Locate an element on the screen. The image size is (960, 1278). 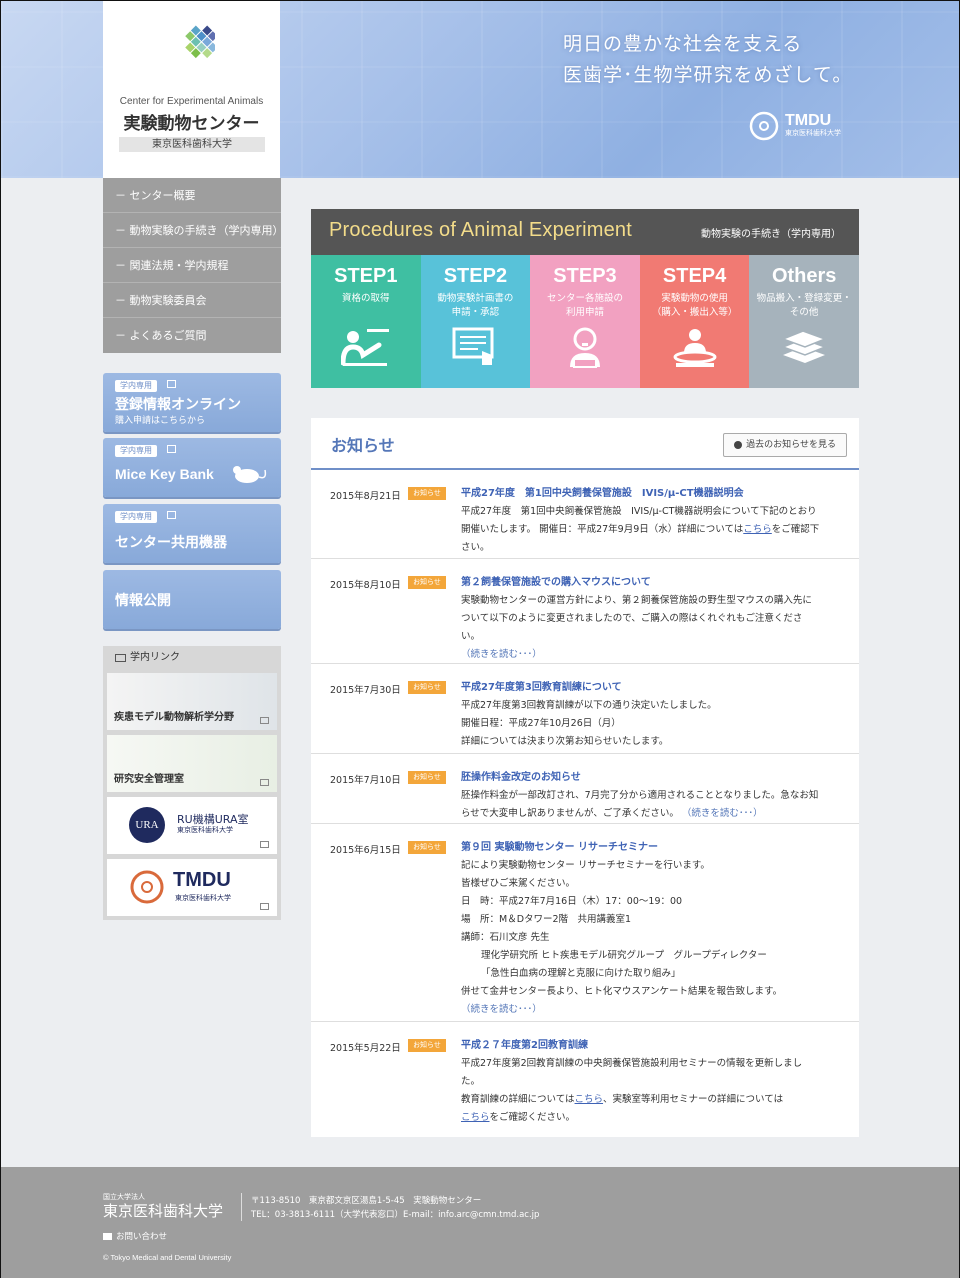
news-line: 教育訓練の詳細についてはこちら、実験室等利用セミナーの詳細については is located at coordinates (652, 1100).